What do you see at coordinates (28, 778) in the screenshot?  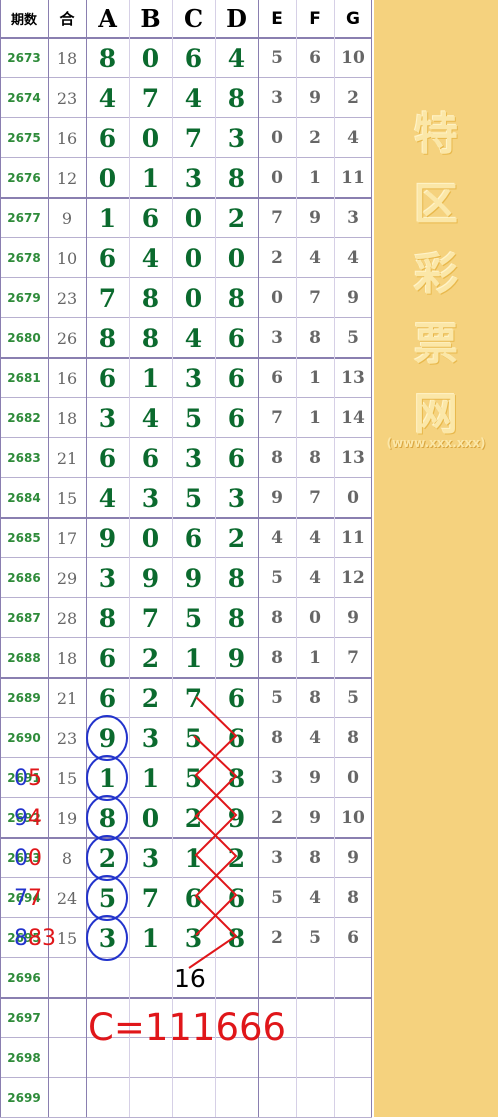 I see `left-note: 05` at bounding box center [28, 778].